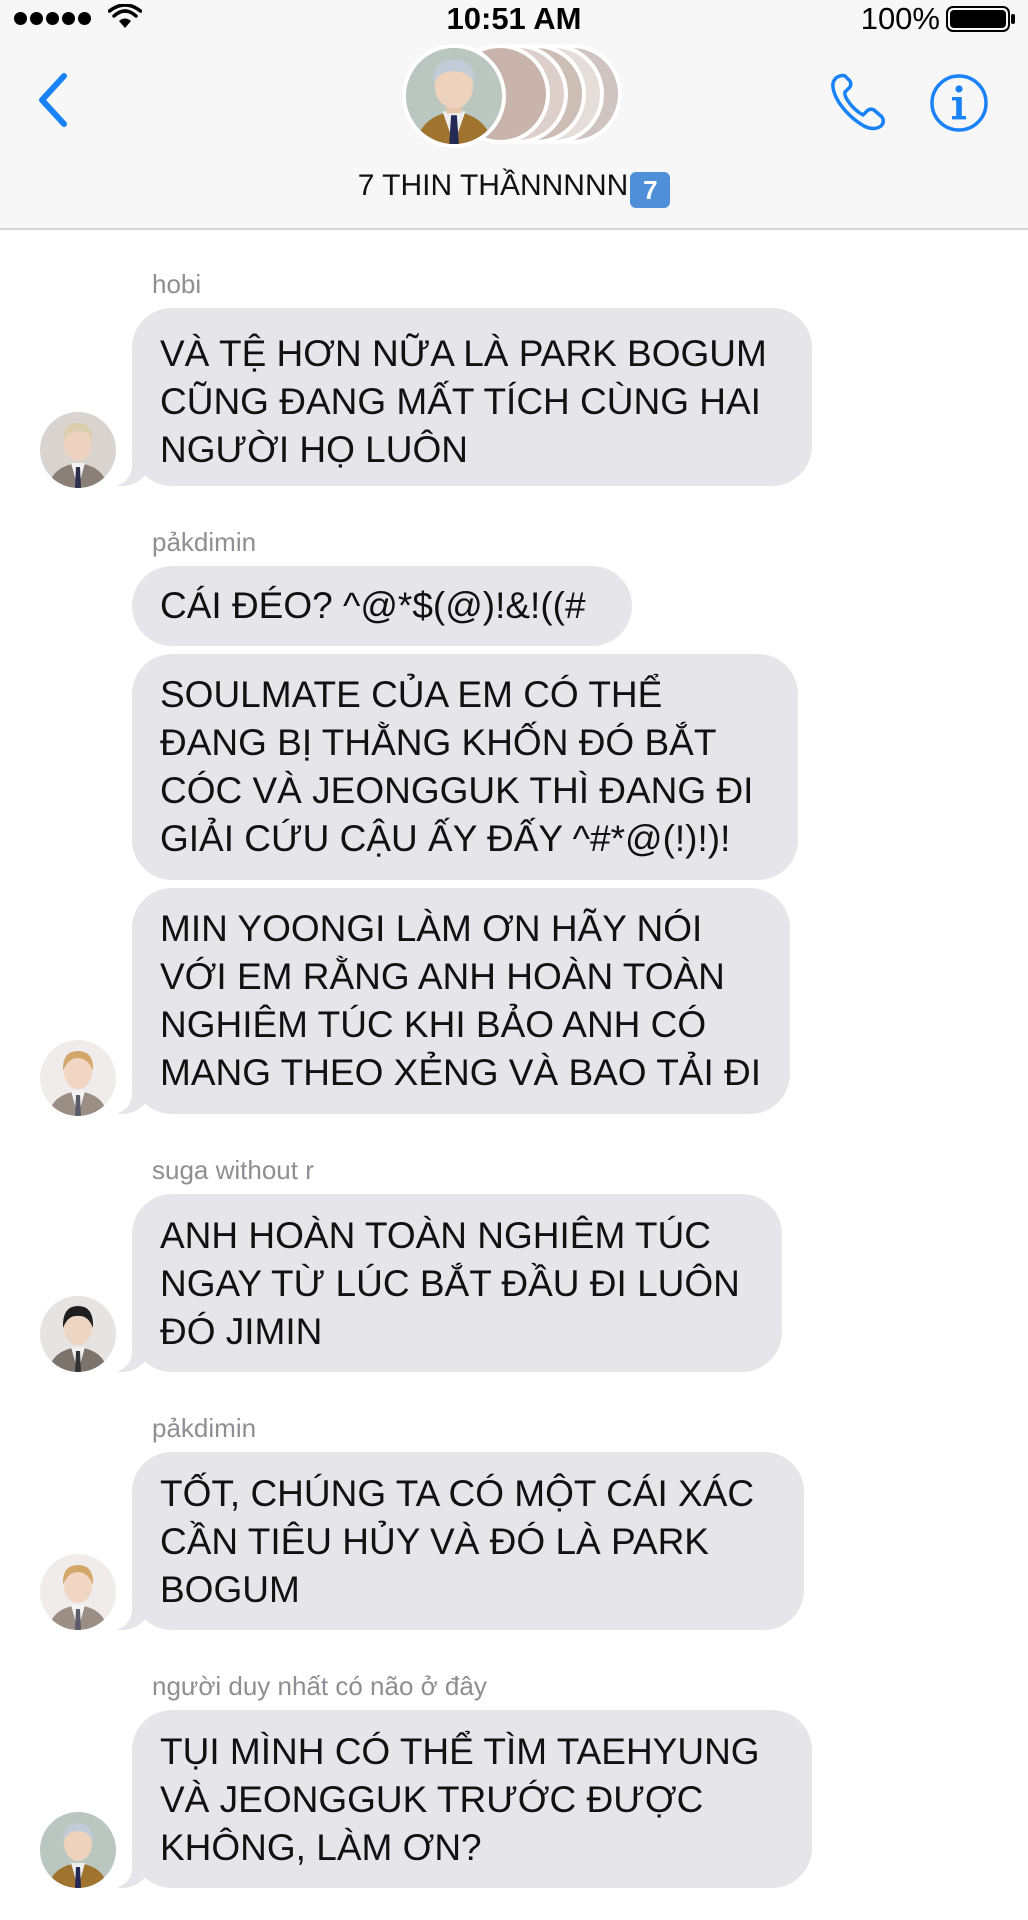  Describe the element at coordinates (858, 102) in the screenshot. I see `phone-icon` at that location.